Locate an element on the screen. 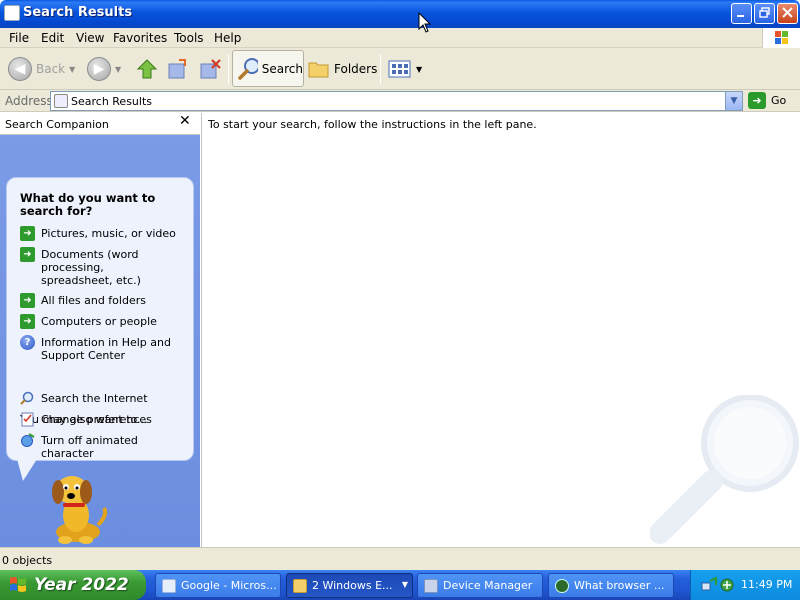 Image resolution: width=800 pixels, height=600 pixels. close-pane-button: ✕ is located at coordinates (185, 121).